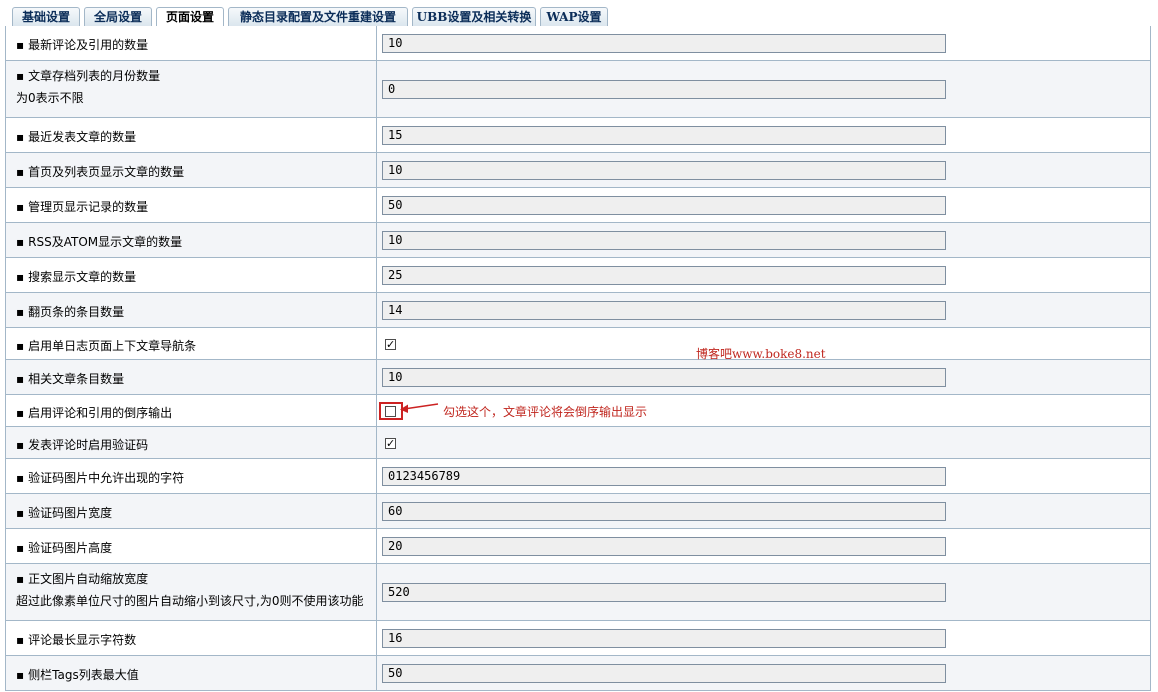 The image size is (1158, 692). I want to click on settings-row: ▪ 最新评论及引用的数量 10, so click(578, 43).